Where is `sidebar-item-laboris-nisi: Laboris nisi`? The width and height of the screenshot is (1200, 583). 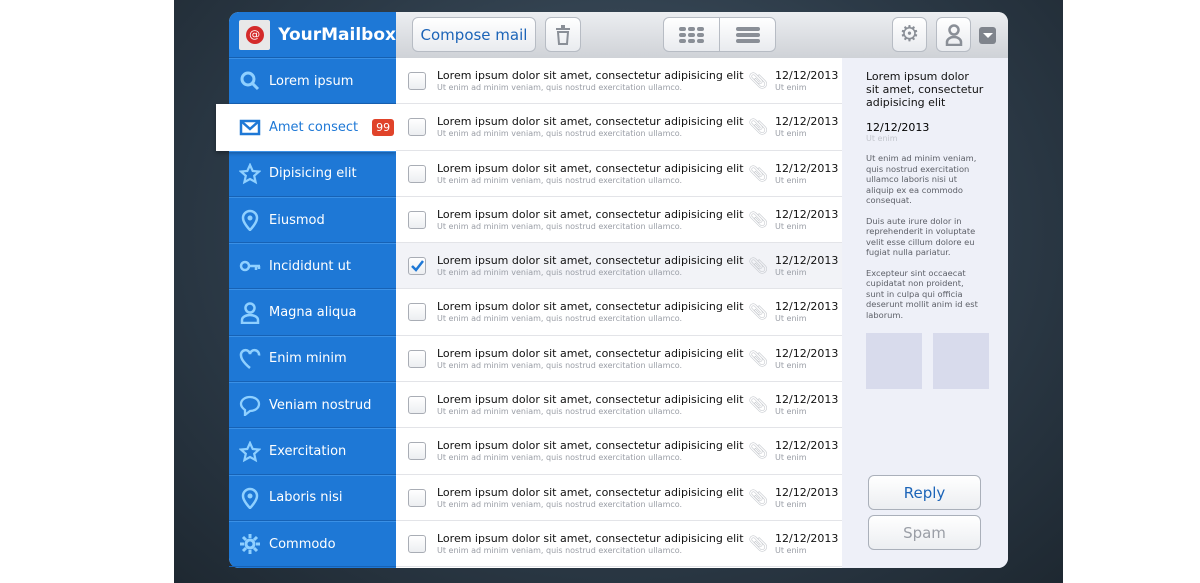 sidebar-item-laboris-nisi: Laboris nisi is located at coordinates (312, 497).